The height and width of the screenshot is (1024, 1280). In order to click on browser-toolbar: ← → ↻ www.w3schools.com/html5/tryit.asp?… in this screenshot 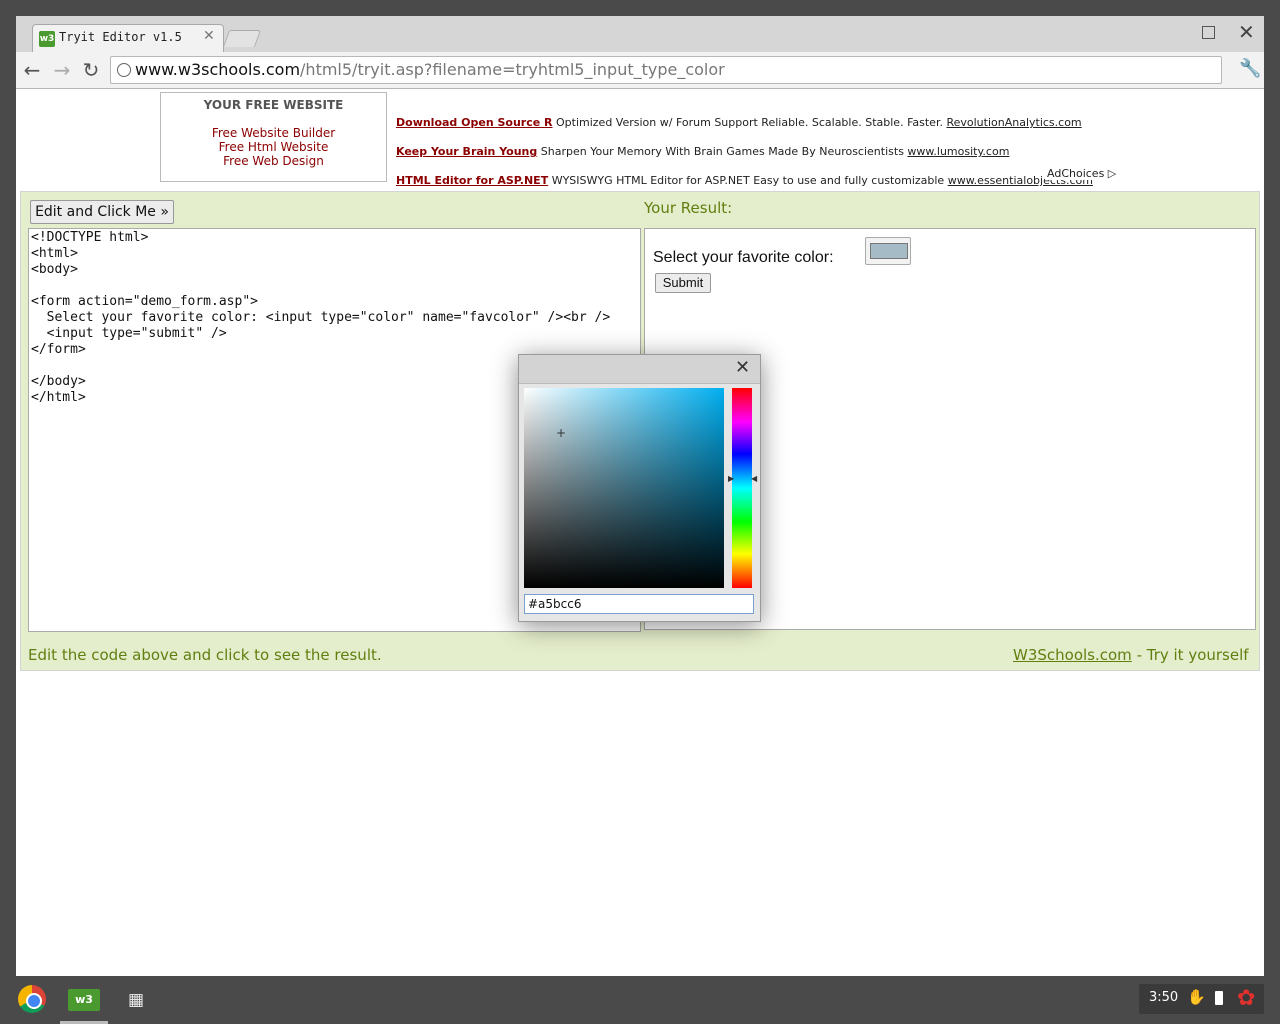, I will do `click(640, 70)`.